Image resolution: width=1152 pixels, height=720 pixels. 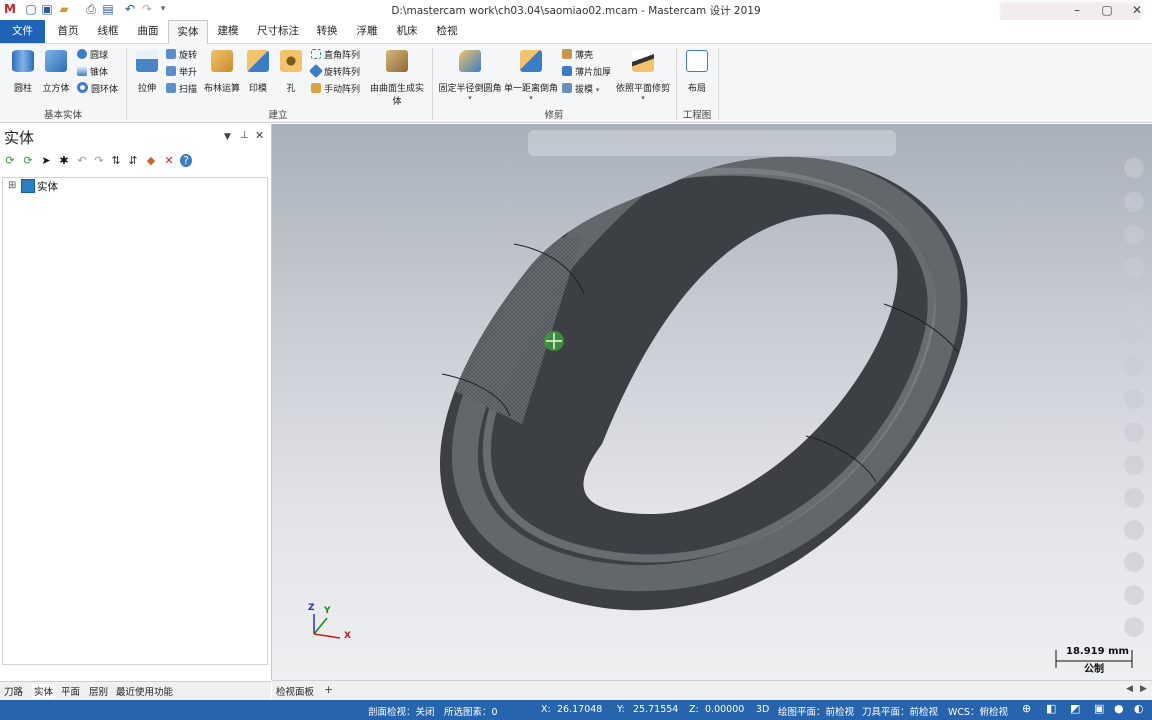 What do you see at coordinates (1026, 708) in the screenshot?
I see `globe-icon: ⊕` at bounding box center [1026, 708].